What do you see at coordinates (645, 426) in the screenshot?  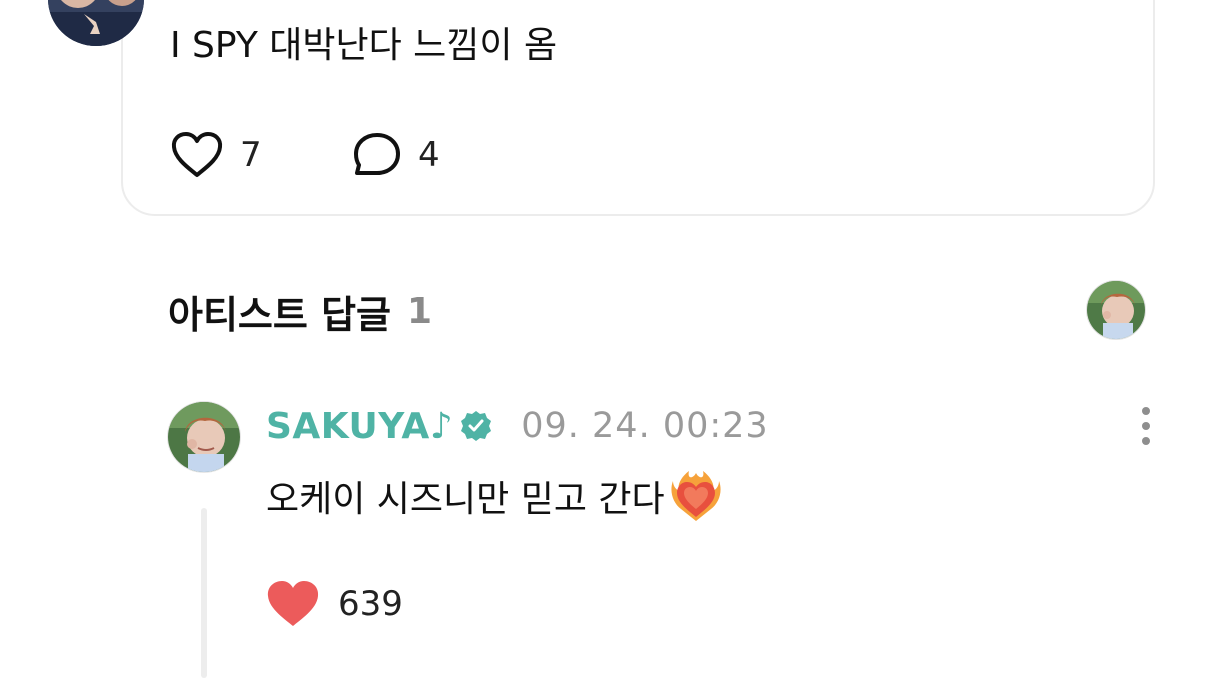 I see `reply-timestamp: 09. 24. 00:23` at bounding box center [645, 426].